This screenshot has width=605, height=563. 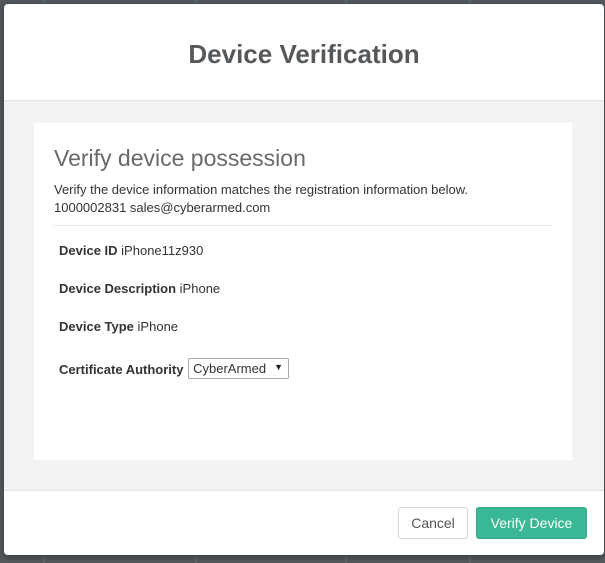 I want to click on certificate-authority-label: Certificate Authority, so click(x=121, y=369).